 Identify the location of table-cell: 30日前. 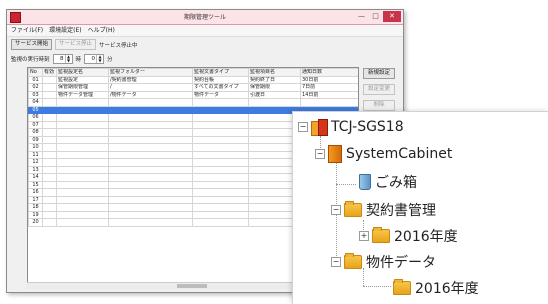
(329, 79).